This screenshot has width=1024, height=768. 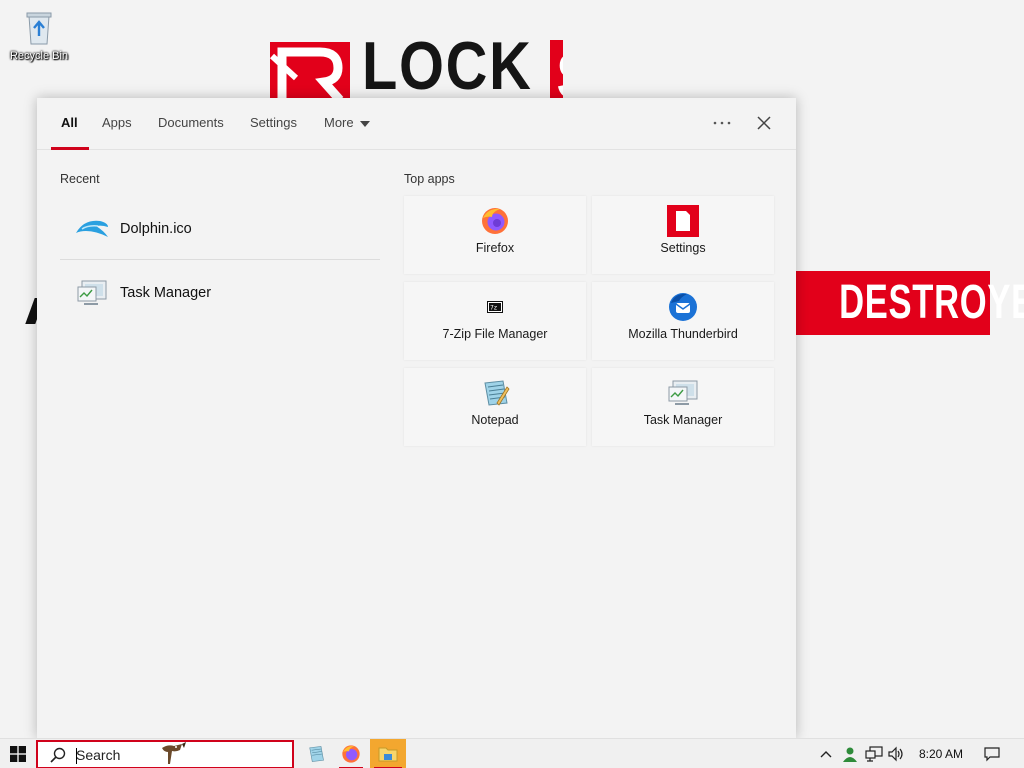 What do you see at coordinates (273, 123) in the screenshot?
I see `tab-settings: Settings` at bounding box center [273, 123].